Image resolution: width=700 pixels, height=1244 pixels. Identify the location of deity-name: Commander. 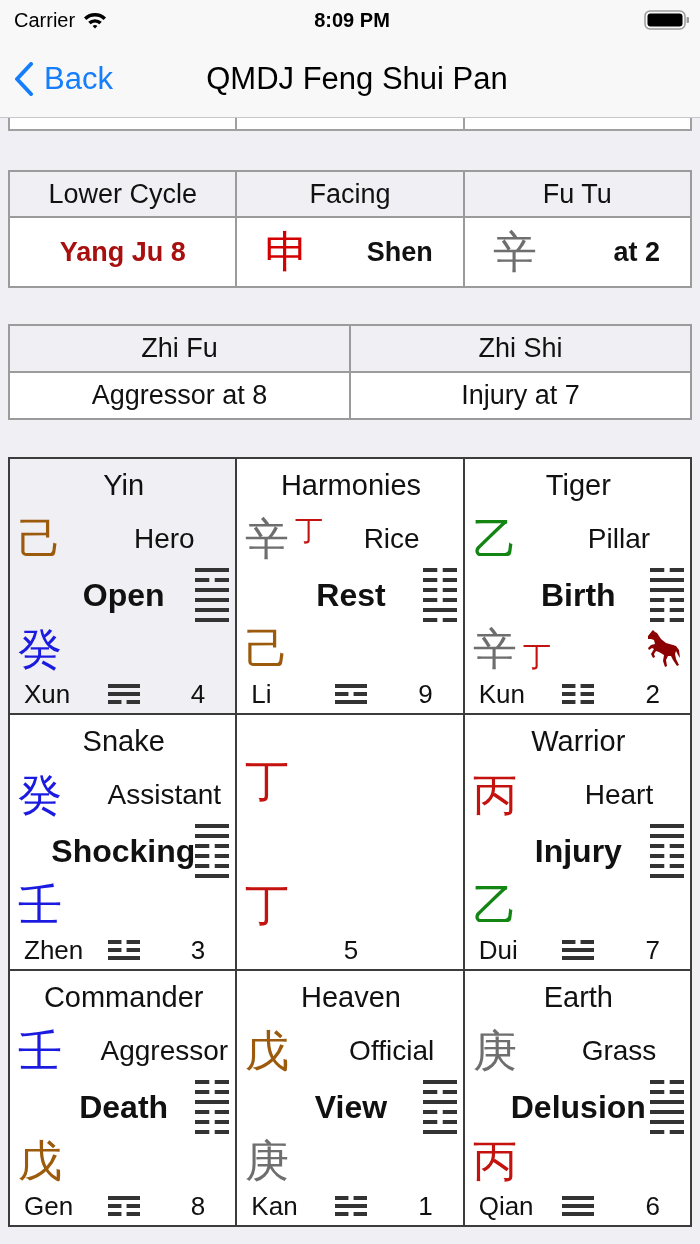
(123, 997).